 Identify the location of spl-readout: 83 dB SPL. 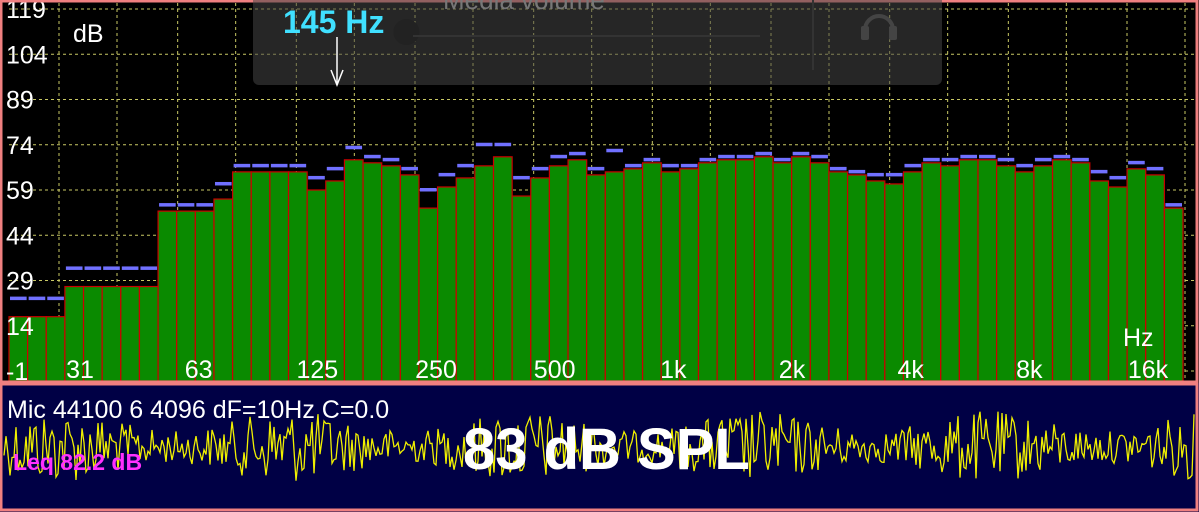
(606, 449).